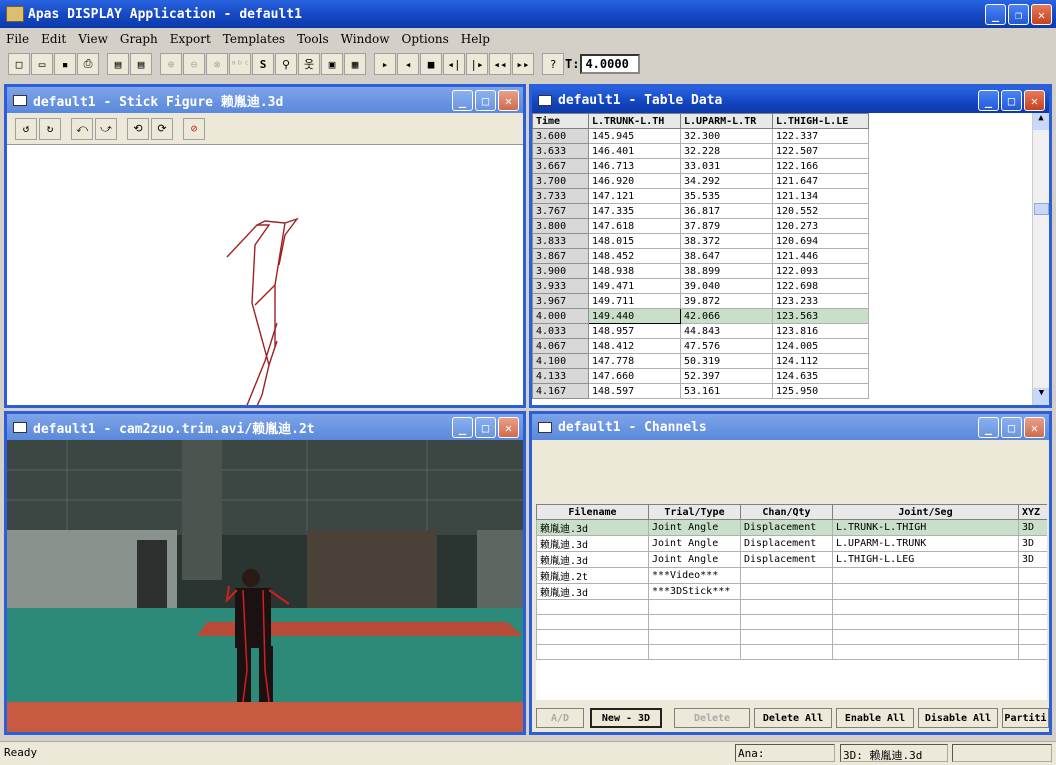 The image size is (1056, 765). Describe the element at coordinates (1018, 14) in the screenshot. I see `restore-icon: ❐` at that location.